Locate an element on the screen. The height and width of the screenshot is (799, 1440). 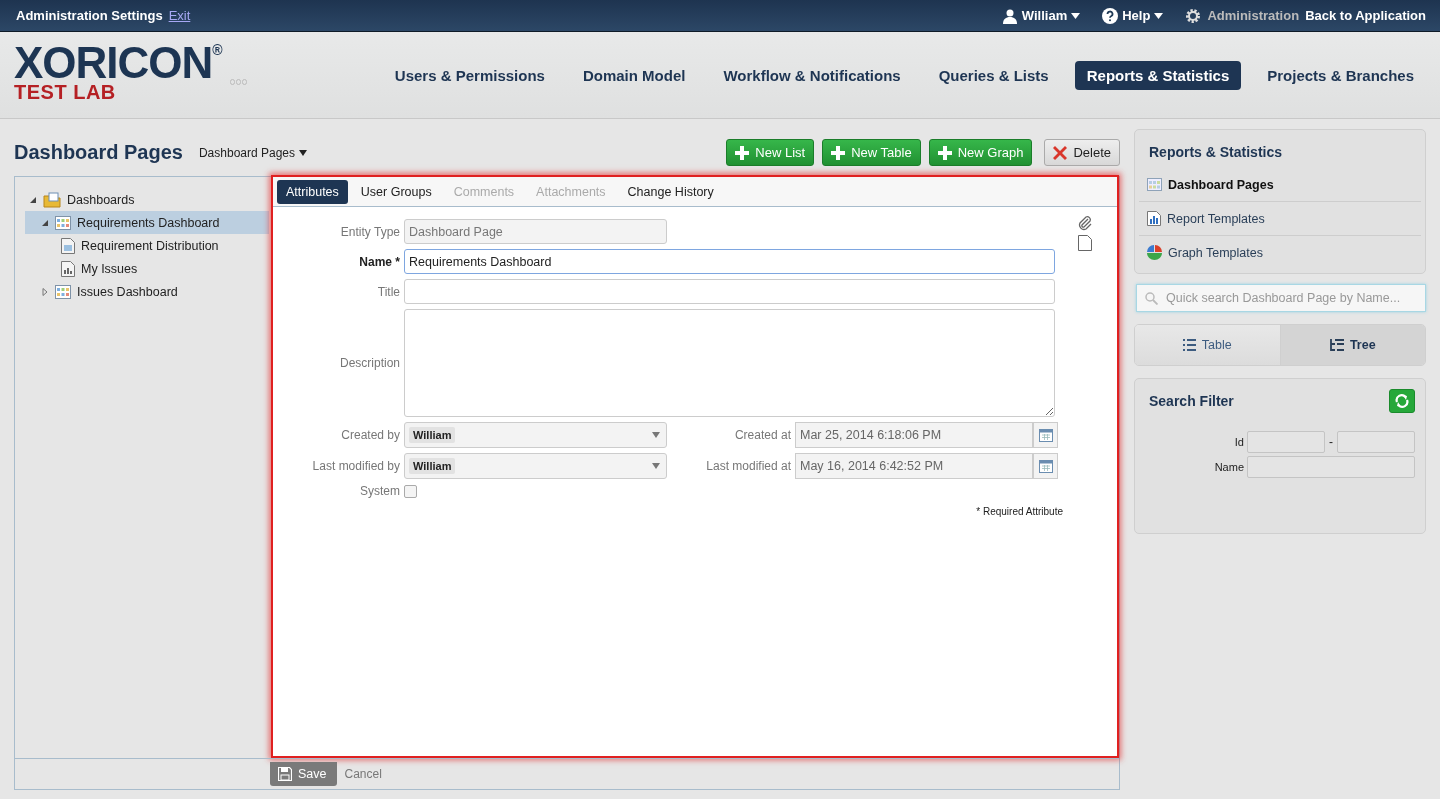
system-checkbox is located at coordinates (410, 491).